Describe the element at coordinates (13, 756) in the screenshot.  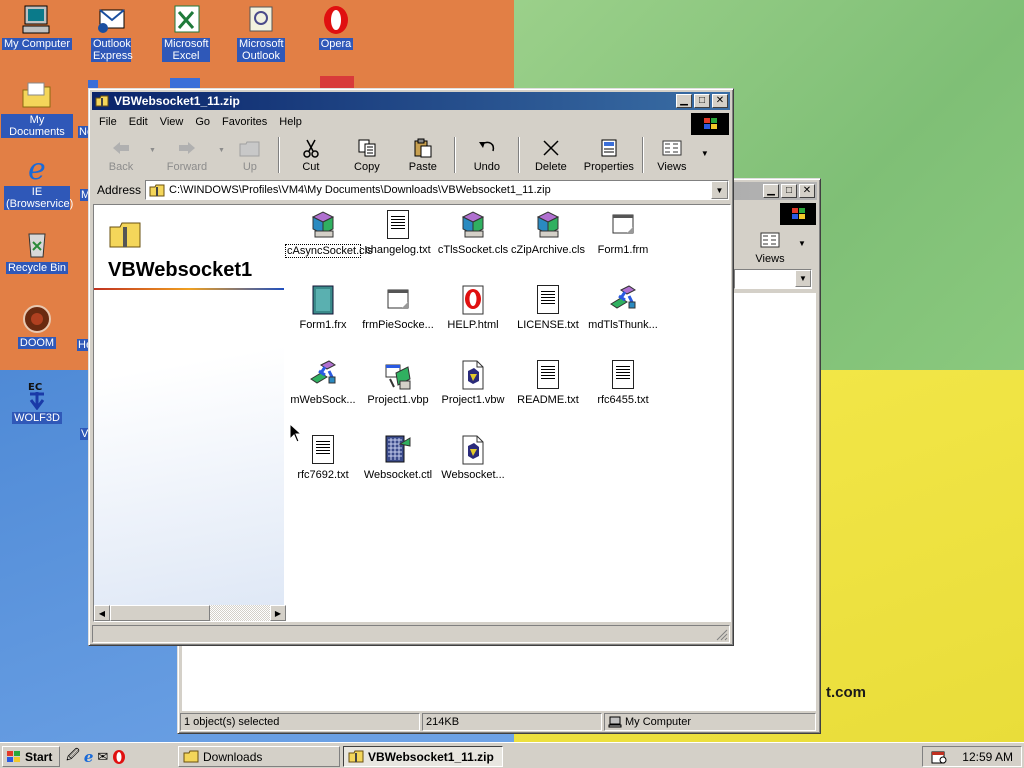
I see `windows-flag-icon` at that location.